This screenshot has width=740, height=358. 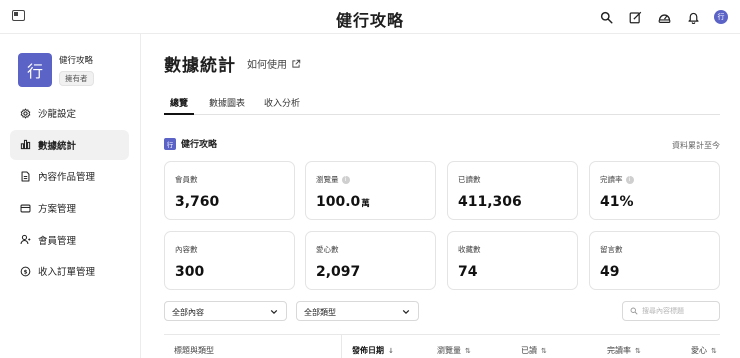 I want to click on stat-card-content-count: 內容數 300, so click(x=229, y=260).